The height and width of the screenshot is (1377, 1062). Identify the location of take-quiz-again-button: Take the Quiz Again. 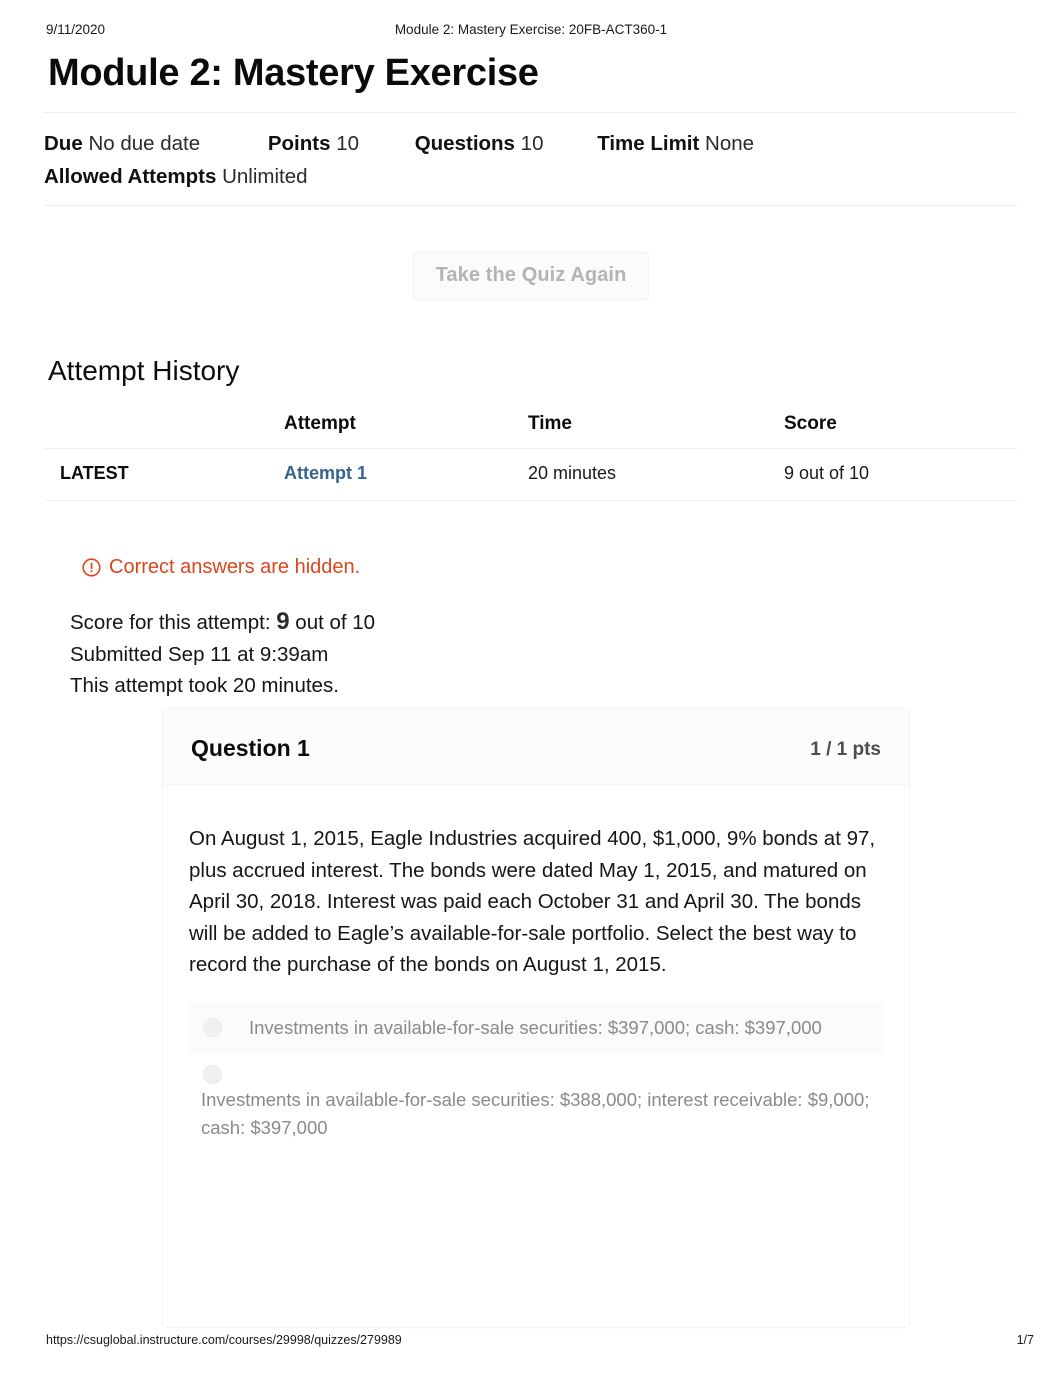
(531, 276).